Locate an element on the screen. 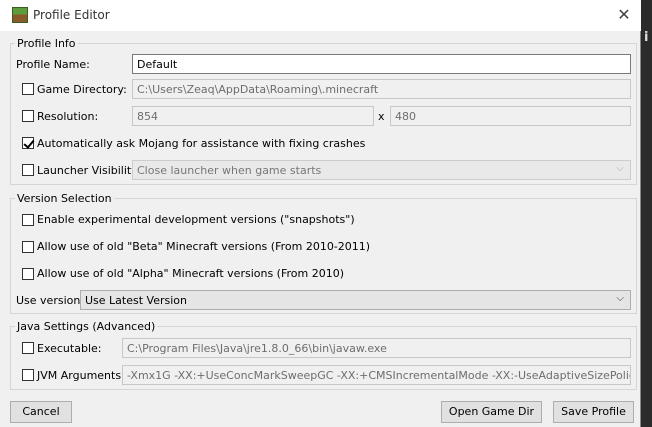 The width and height of the screenshot is (652, 427). profile-name-label: Profile Name: is located at coordinates (53, 64).